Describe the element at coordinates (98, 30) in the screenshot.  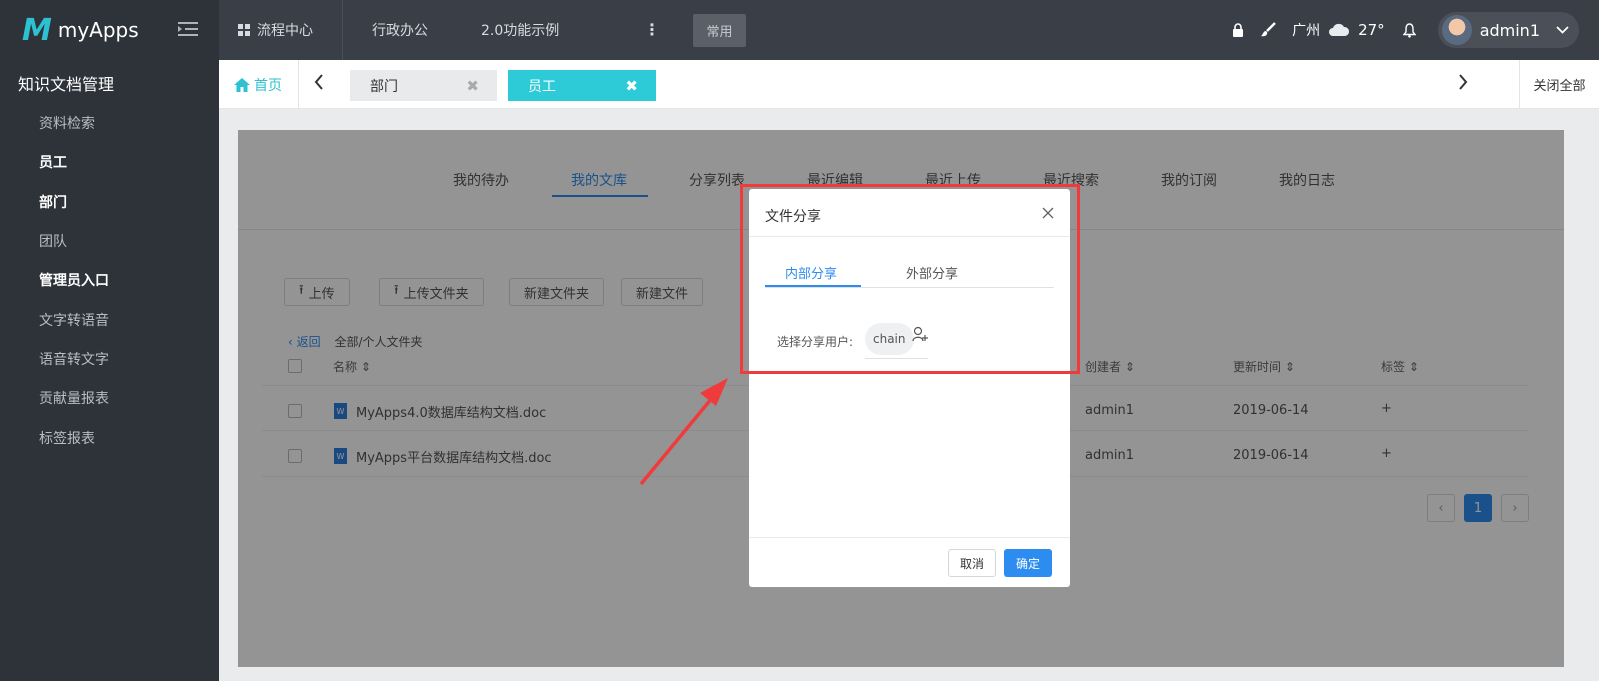
I see `logo-text: myApps` at that location.